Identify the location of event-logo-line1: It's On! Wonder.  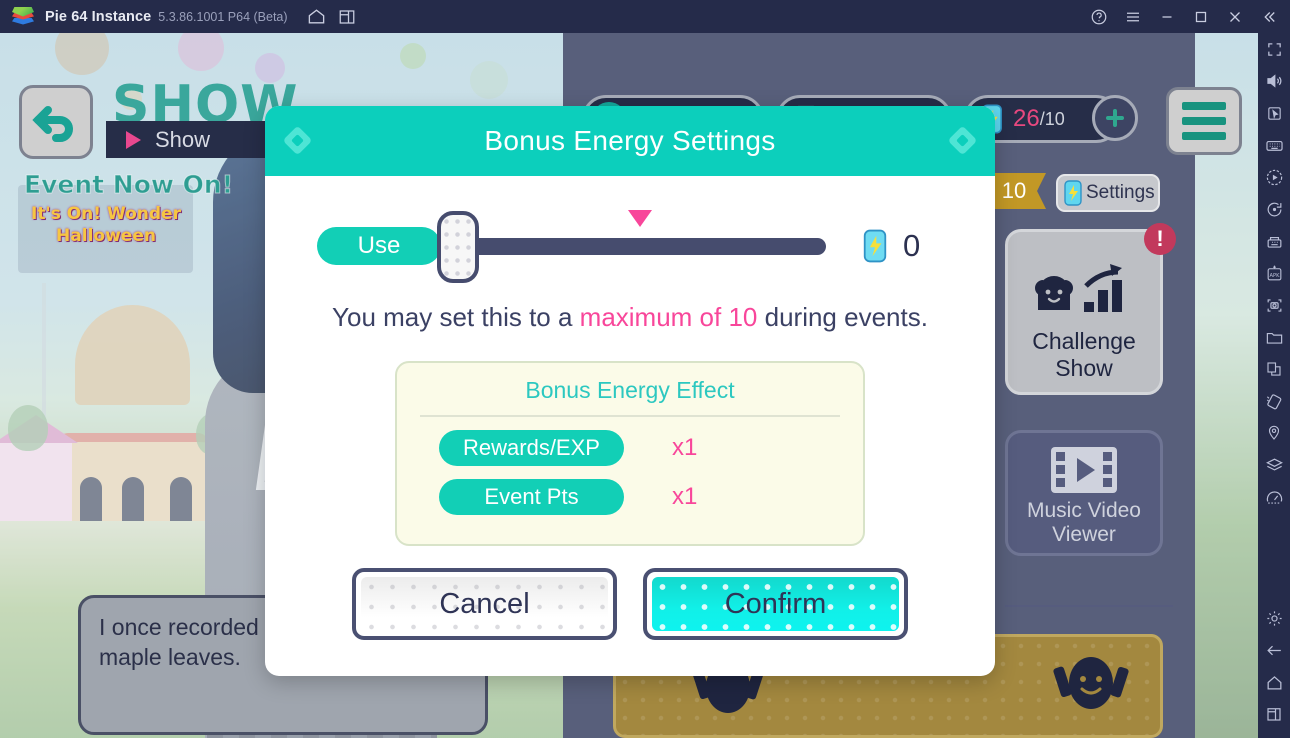
(106, 214).